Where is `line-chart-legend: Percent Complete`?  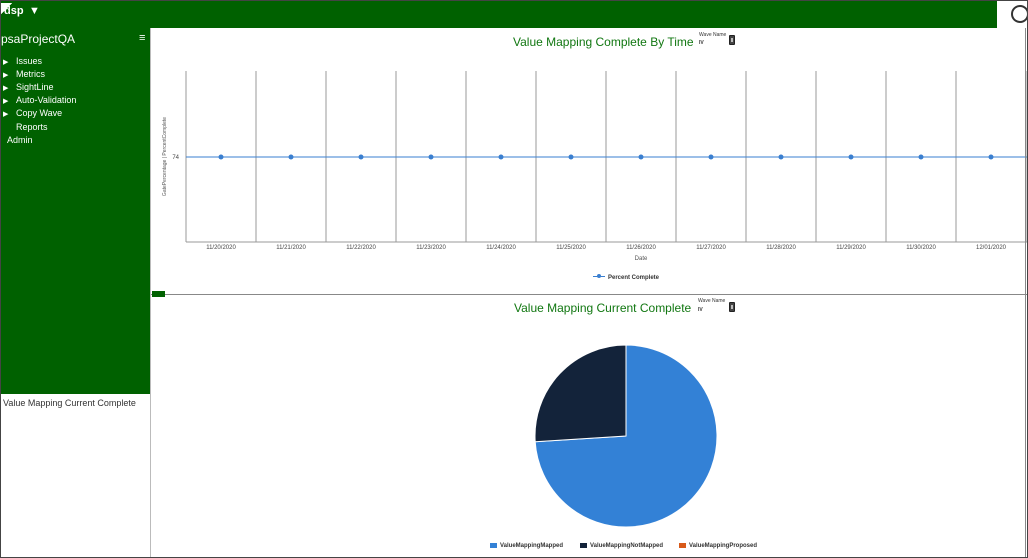 line-chart-legend: Percent Complete is located at coordinates (626, 277).